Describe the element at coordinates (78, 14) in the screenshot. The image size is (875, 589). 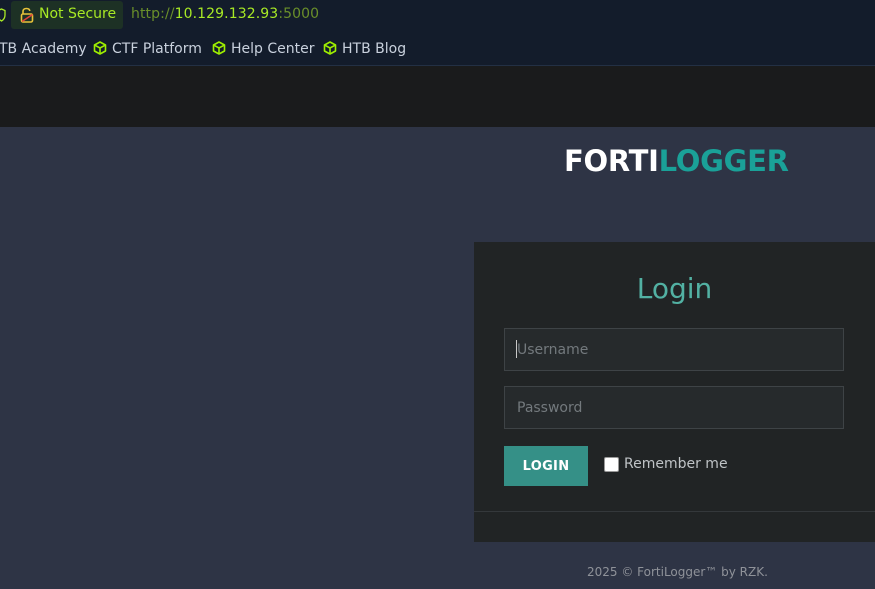
I see `not-secure-label: Not Secure` at that location.